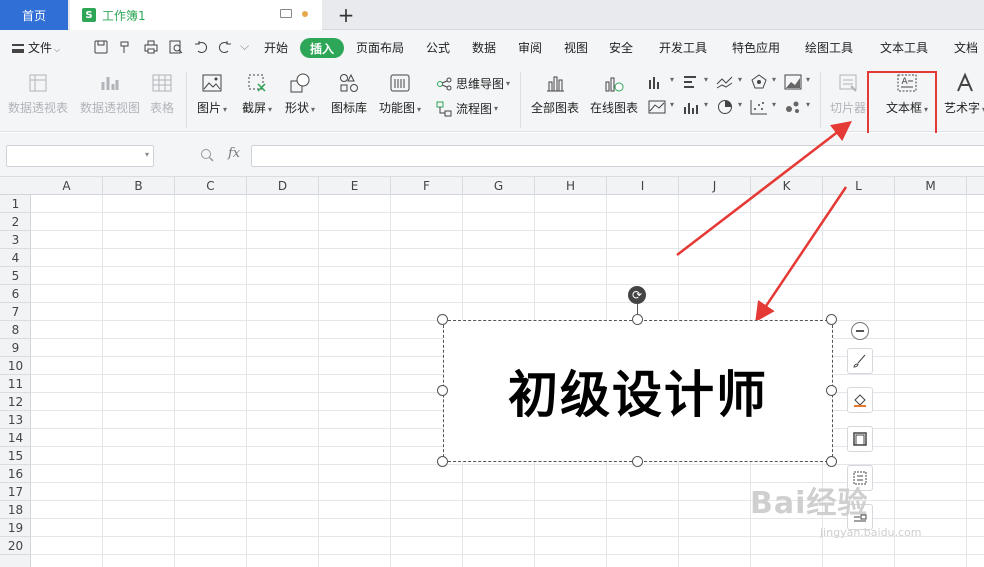 The height and width of the screenshot is (567, 984). Describe the element at coordinates (15, 240) in the screenshot. I see `row-header-3: 3` at that location.